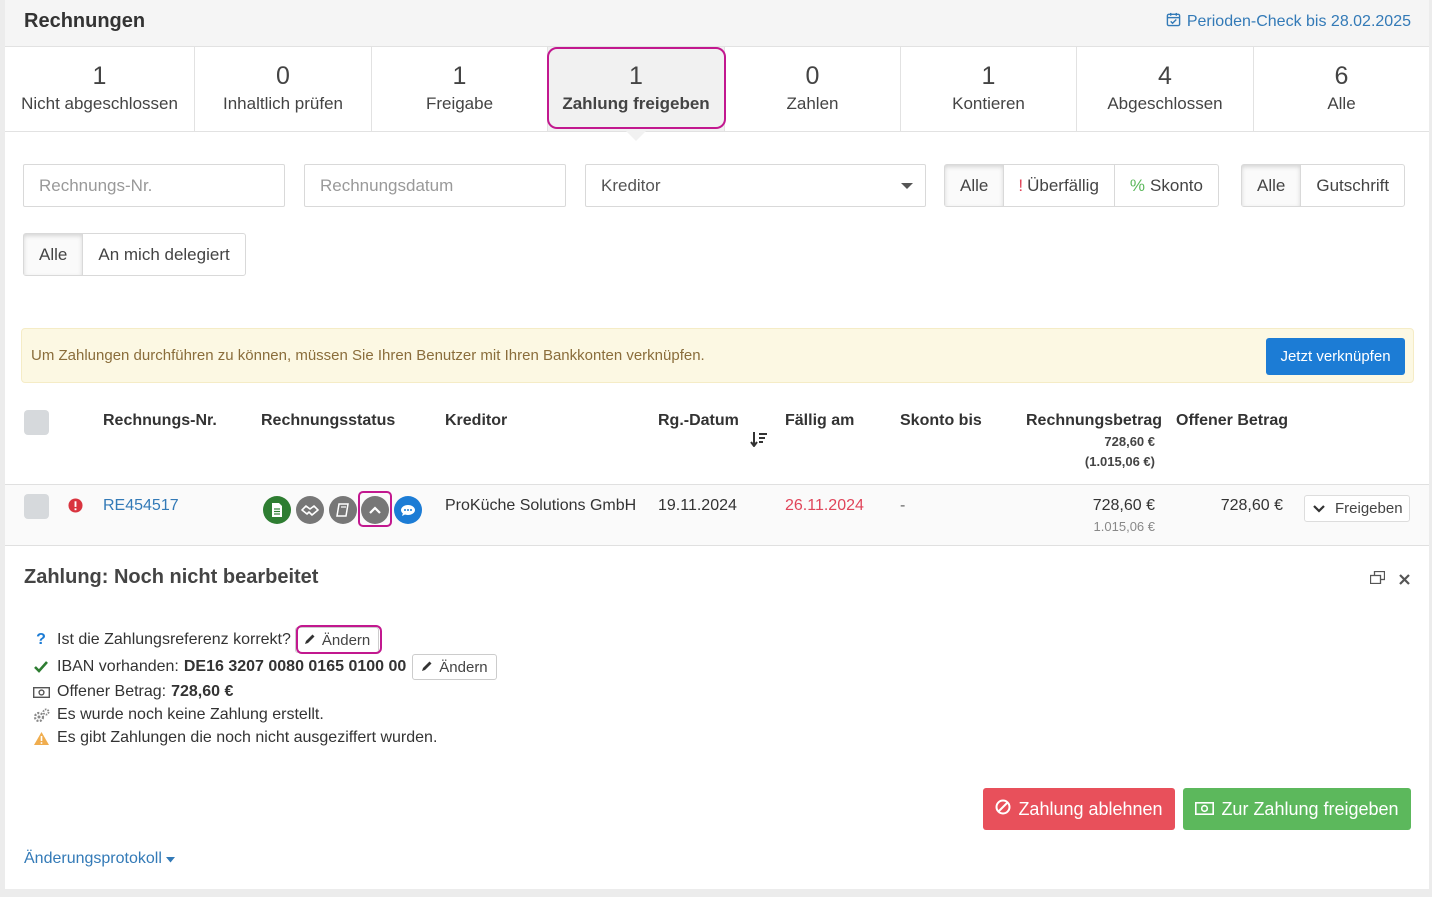 Image resolution: width=1432 pixels, height=897 pixels. Describe the element at coordinates (1063, 185) in the screenshot. I see `due-filter-overdue-label: Überfällig` at that location.